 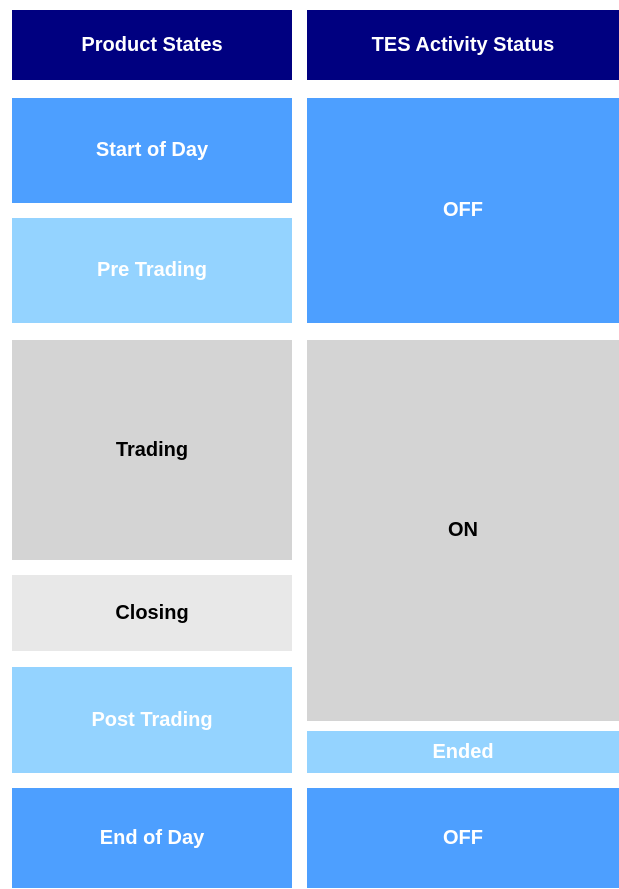 What do you see at coordinates (152, 613) in the screenshot?
I see `state-closing: Closing` at bounding box center [152, 613].